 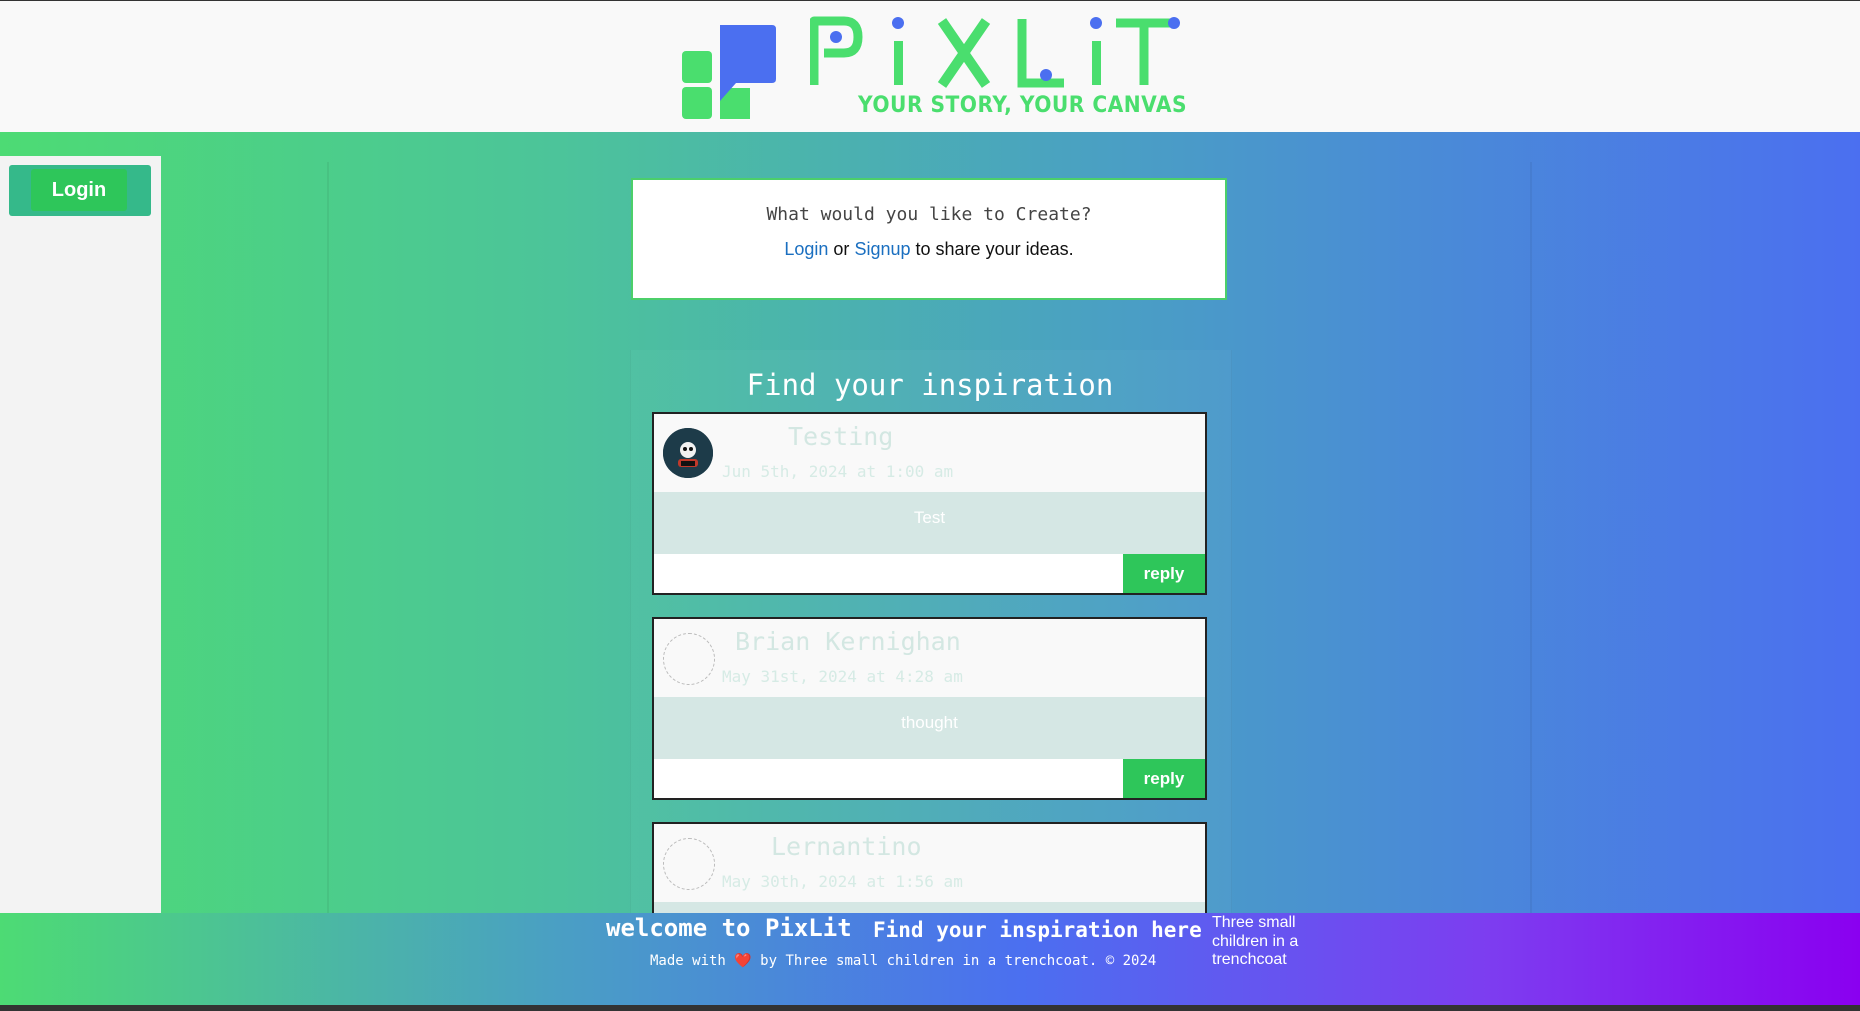 I want to click on post-date: May 30th, 2024 at 1:56 am, so click(x=842, y=881).